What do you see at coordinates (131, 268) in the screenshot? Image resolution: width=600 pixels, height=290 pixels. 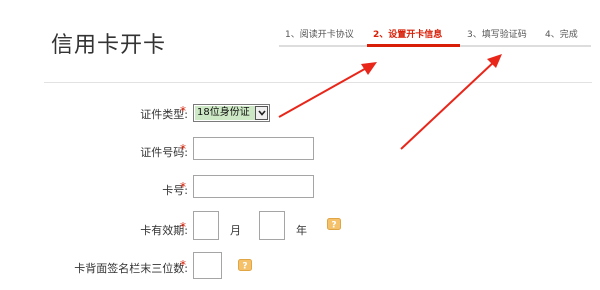 I see `cvv-label: 卡背面签名栏末三位数:` at bounding box center [131, 268].